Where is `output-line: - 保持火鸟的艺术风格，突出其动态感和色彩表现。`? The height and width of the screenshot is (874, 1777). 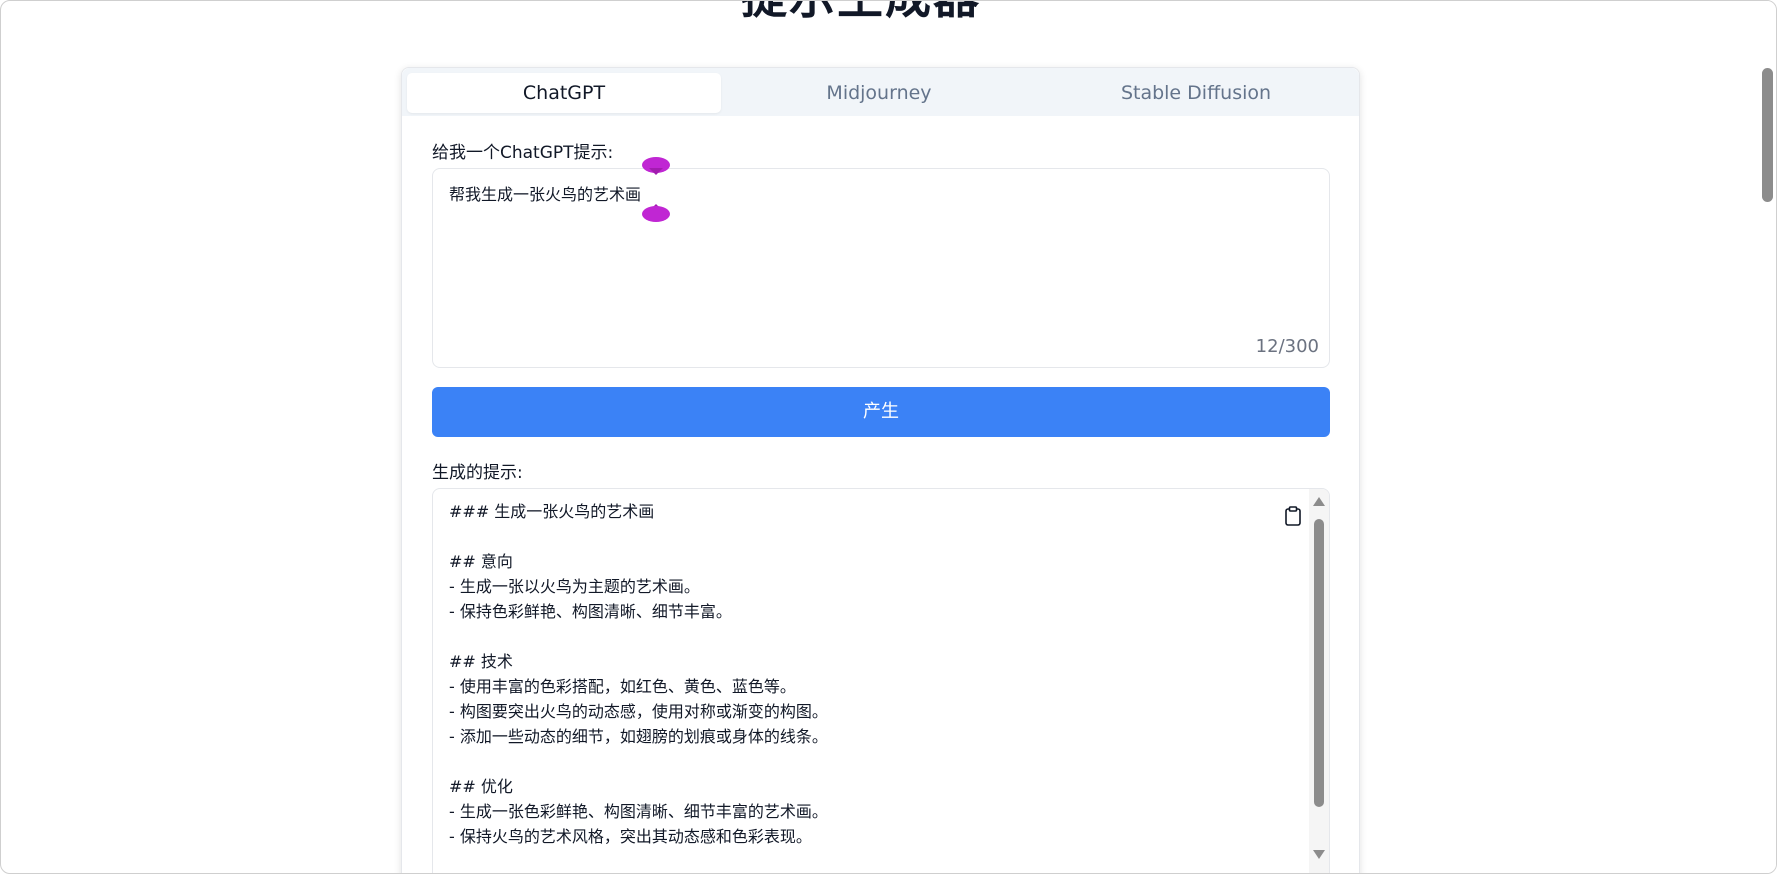 output-line: - 保持火鸟的艺术风格，突出其动态感和色彩表现。 is located at coordinates (630, 836).